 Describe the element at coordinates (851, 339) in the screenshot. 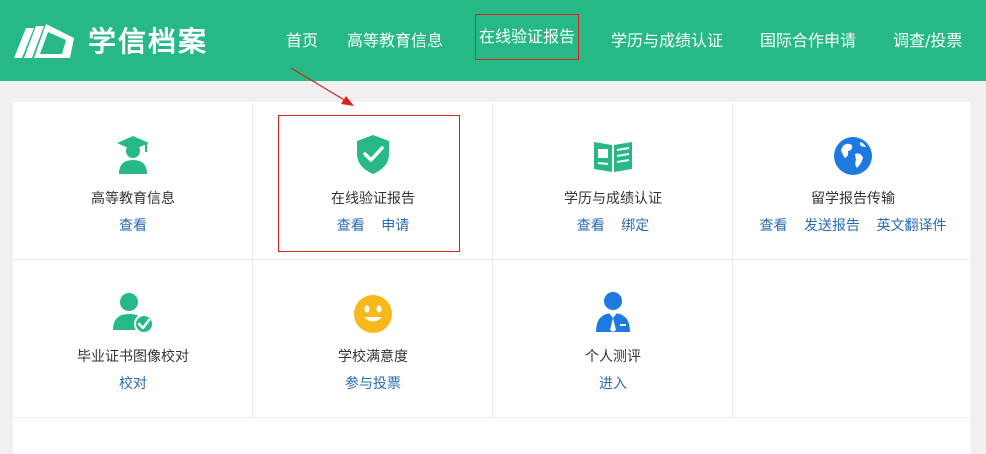

I see `empty-cell` at that location.